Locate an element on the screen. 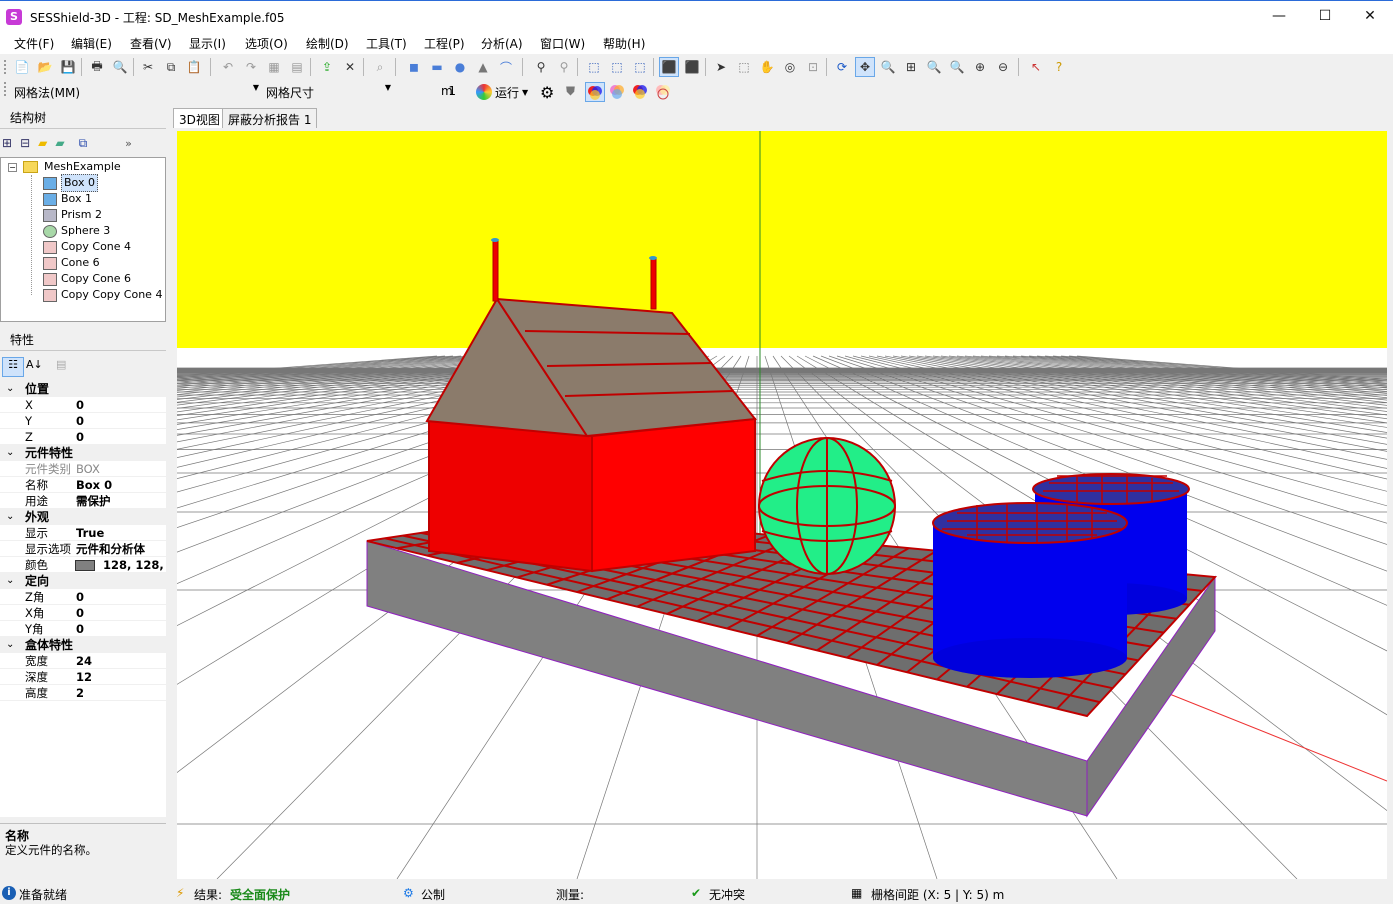 The height and width of the screenshot is (904, 1393). property-row: 颜色 128, 128, 128 is located at coordinates (83, 565).